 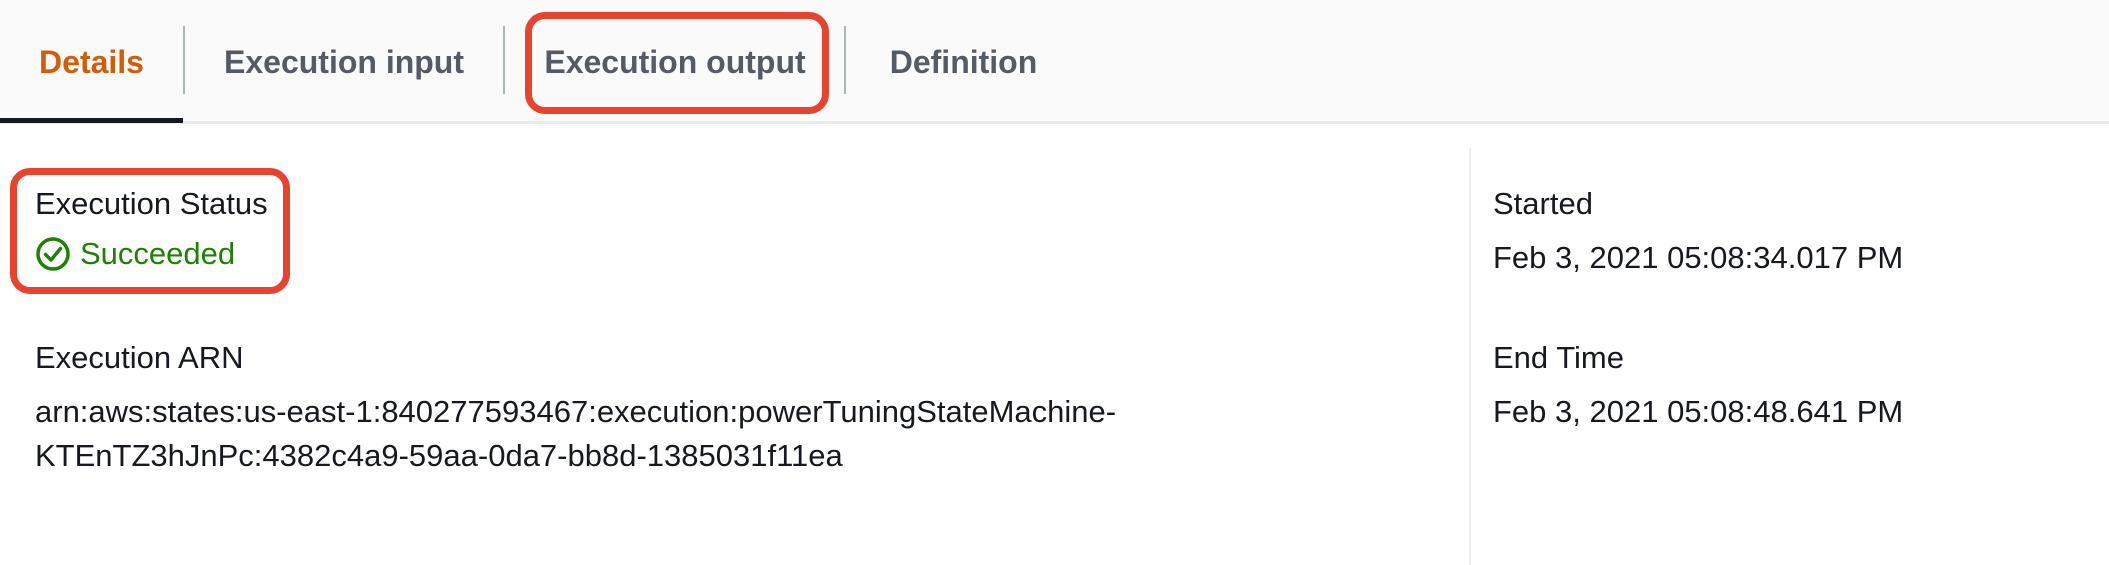 I want to click on active-tab-indicator, so click(x=91, y=120).